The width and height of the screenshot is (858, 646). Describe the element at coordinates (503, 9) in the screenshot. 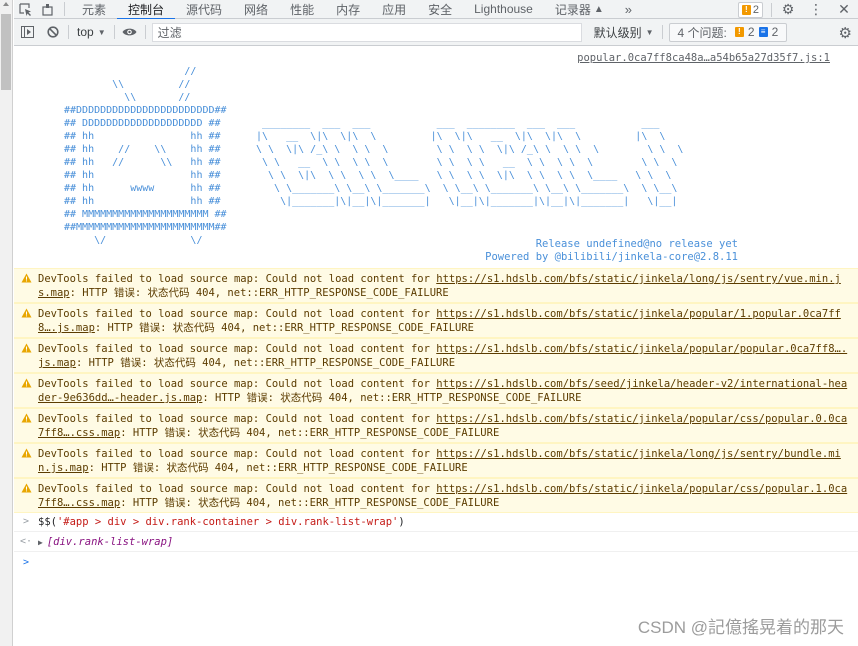

I see `tab-lighthouse: Lighthouse` at that location.